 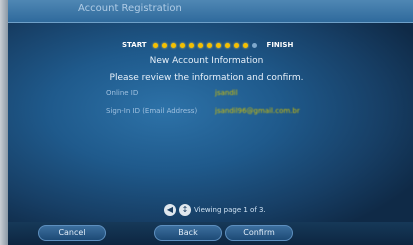 I want to click on page-title: Account Registration, so click(x=130, y=8).